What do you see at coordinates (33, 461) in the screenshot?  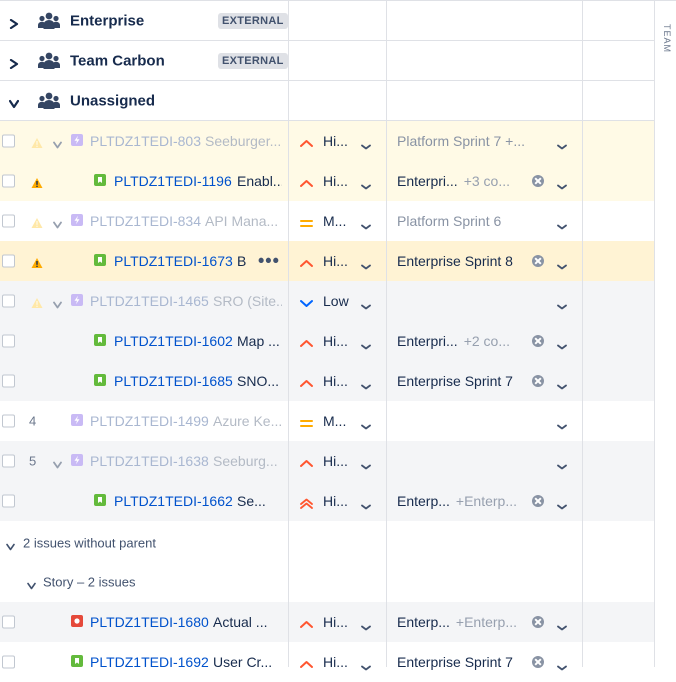 I see `rank-number: 5` at bounding box center [33, 461].